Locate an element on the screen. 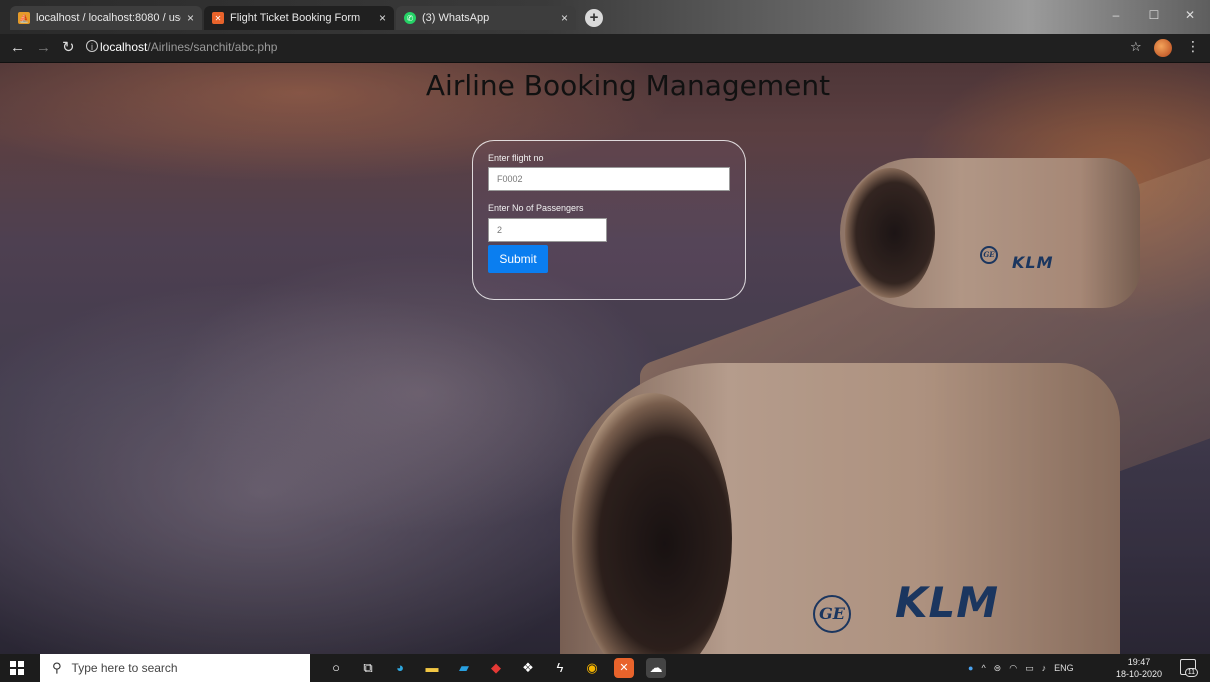 The image size is (1210, 682). url-field: localhost/Airlines/sanchit/abc.php is located at coordinates (188, 47).